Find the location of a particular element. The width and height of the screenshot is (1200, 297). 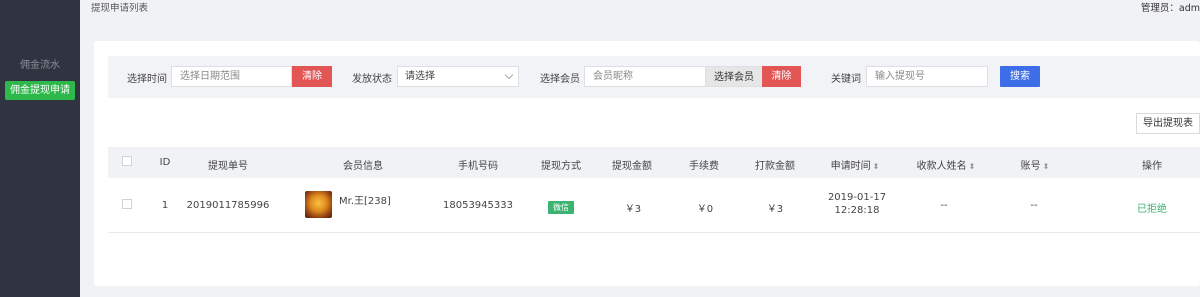

col-payee: 收款人姓名 ⬍ is located at coordinates (946, 164).